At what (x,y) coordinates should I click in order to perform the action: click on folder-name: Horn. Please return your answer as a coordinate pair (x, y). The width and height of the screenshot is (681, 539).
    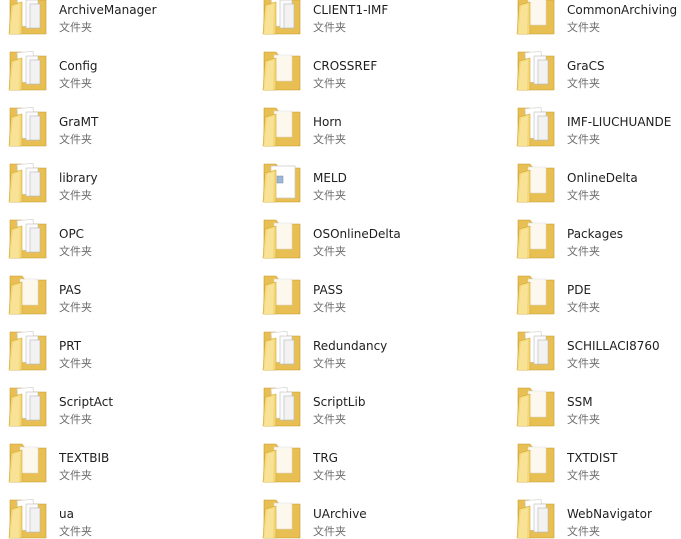
    Looking at the image, I should click on (327, 122).